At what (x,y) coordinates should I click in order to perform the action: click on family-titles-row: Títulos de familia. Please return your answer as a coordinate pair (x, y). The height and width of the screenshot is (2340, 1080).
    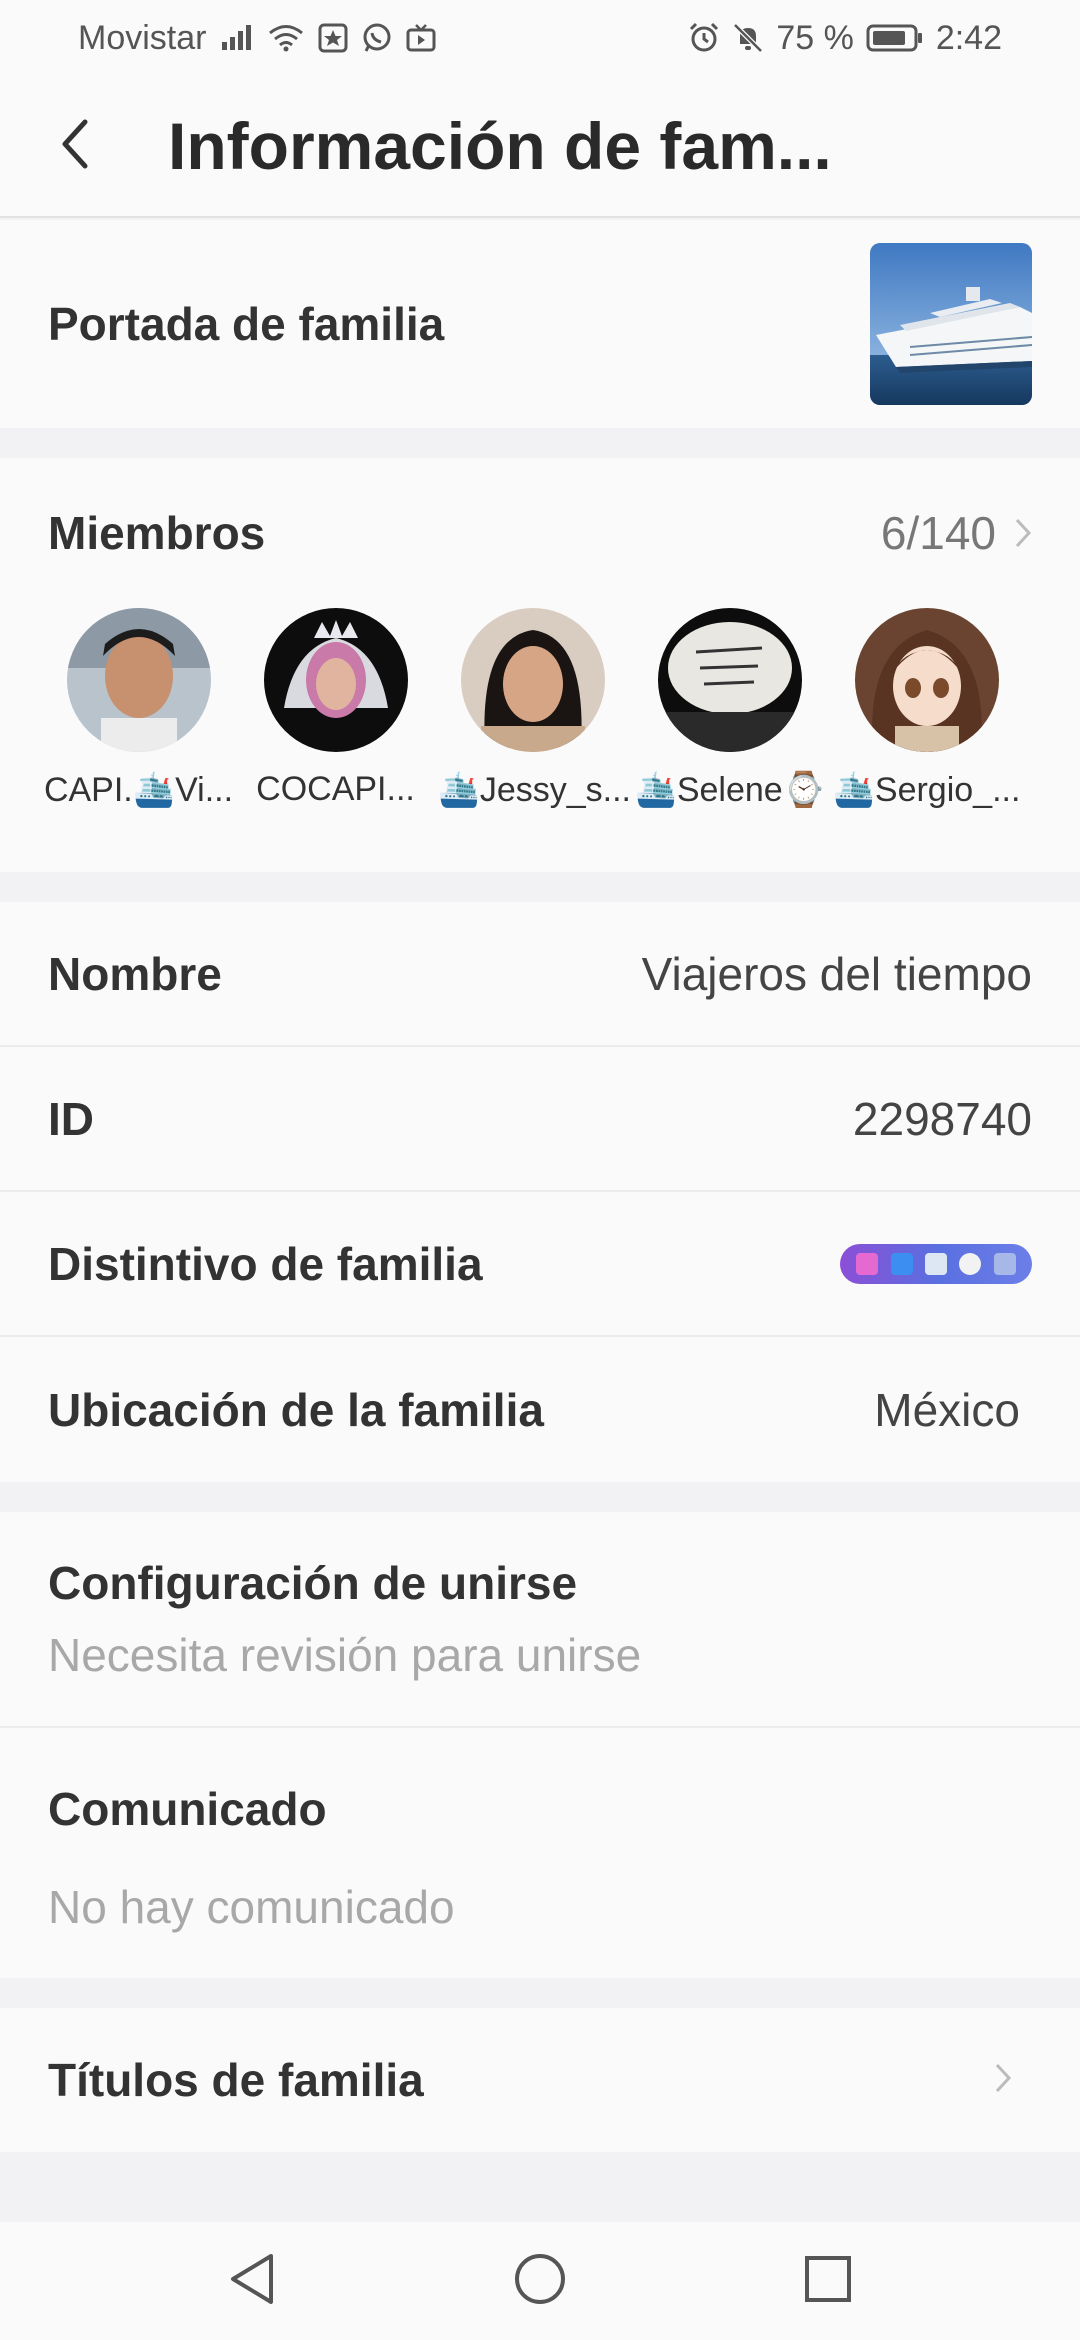
    Looking at the image, I should click on (540, 2080).